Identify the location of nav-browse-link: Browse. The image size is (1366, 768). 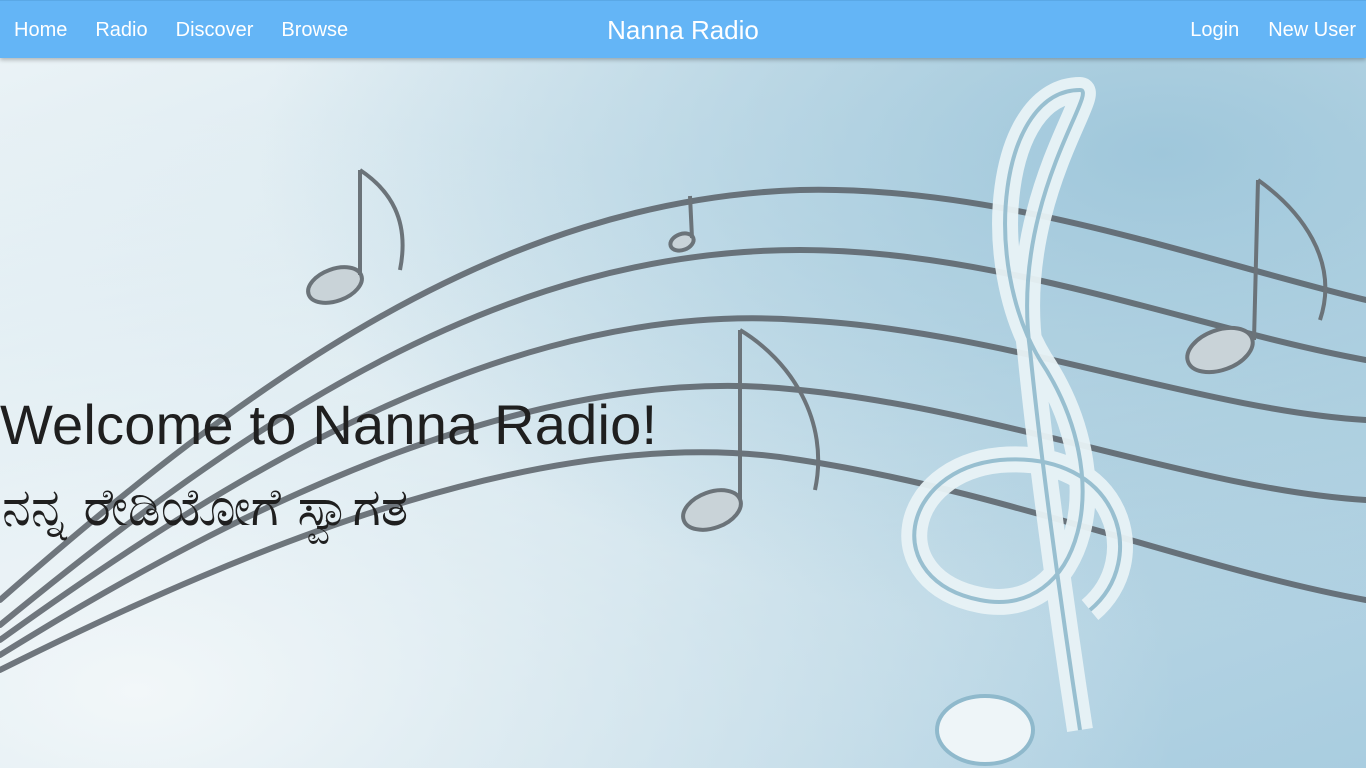
(314, 30).